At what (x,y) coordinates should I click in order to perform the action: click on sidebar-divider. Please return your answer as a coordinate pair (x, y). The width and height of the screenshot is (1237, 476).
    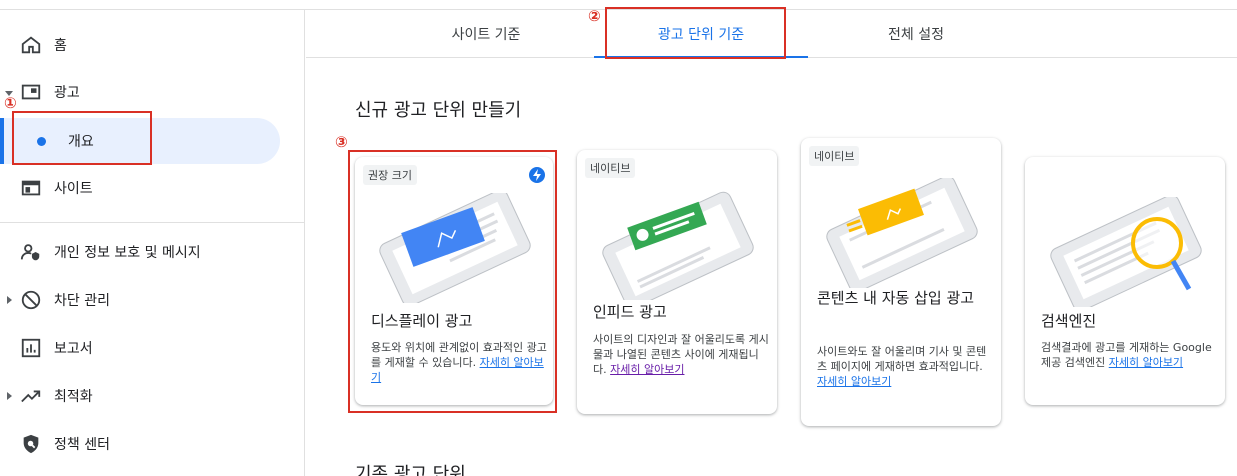
    Looking at the image, I should click on (152, 222).